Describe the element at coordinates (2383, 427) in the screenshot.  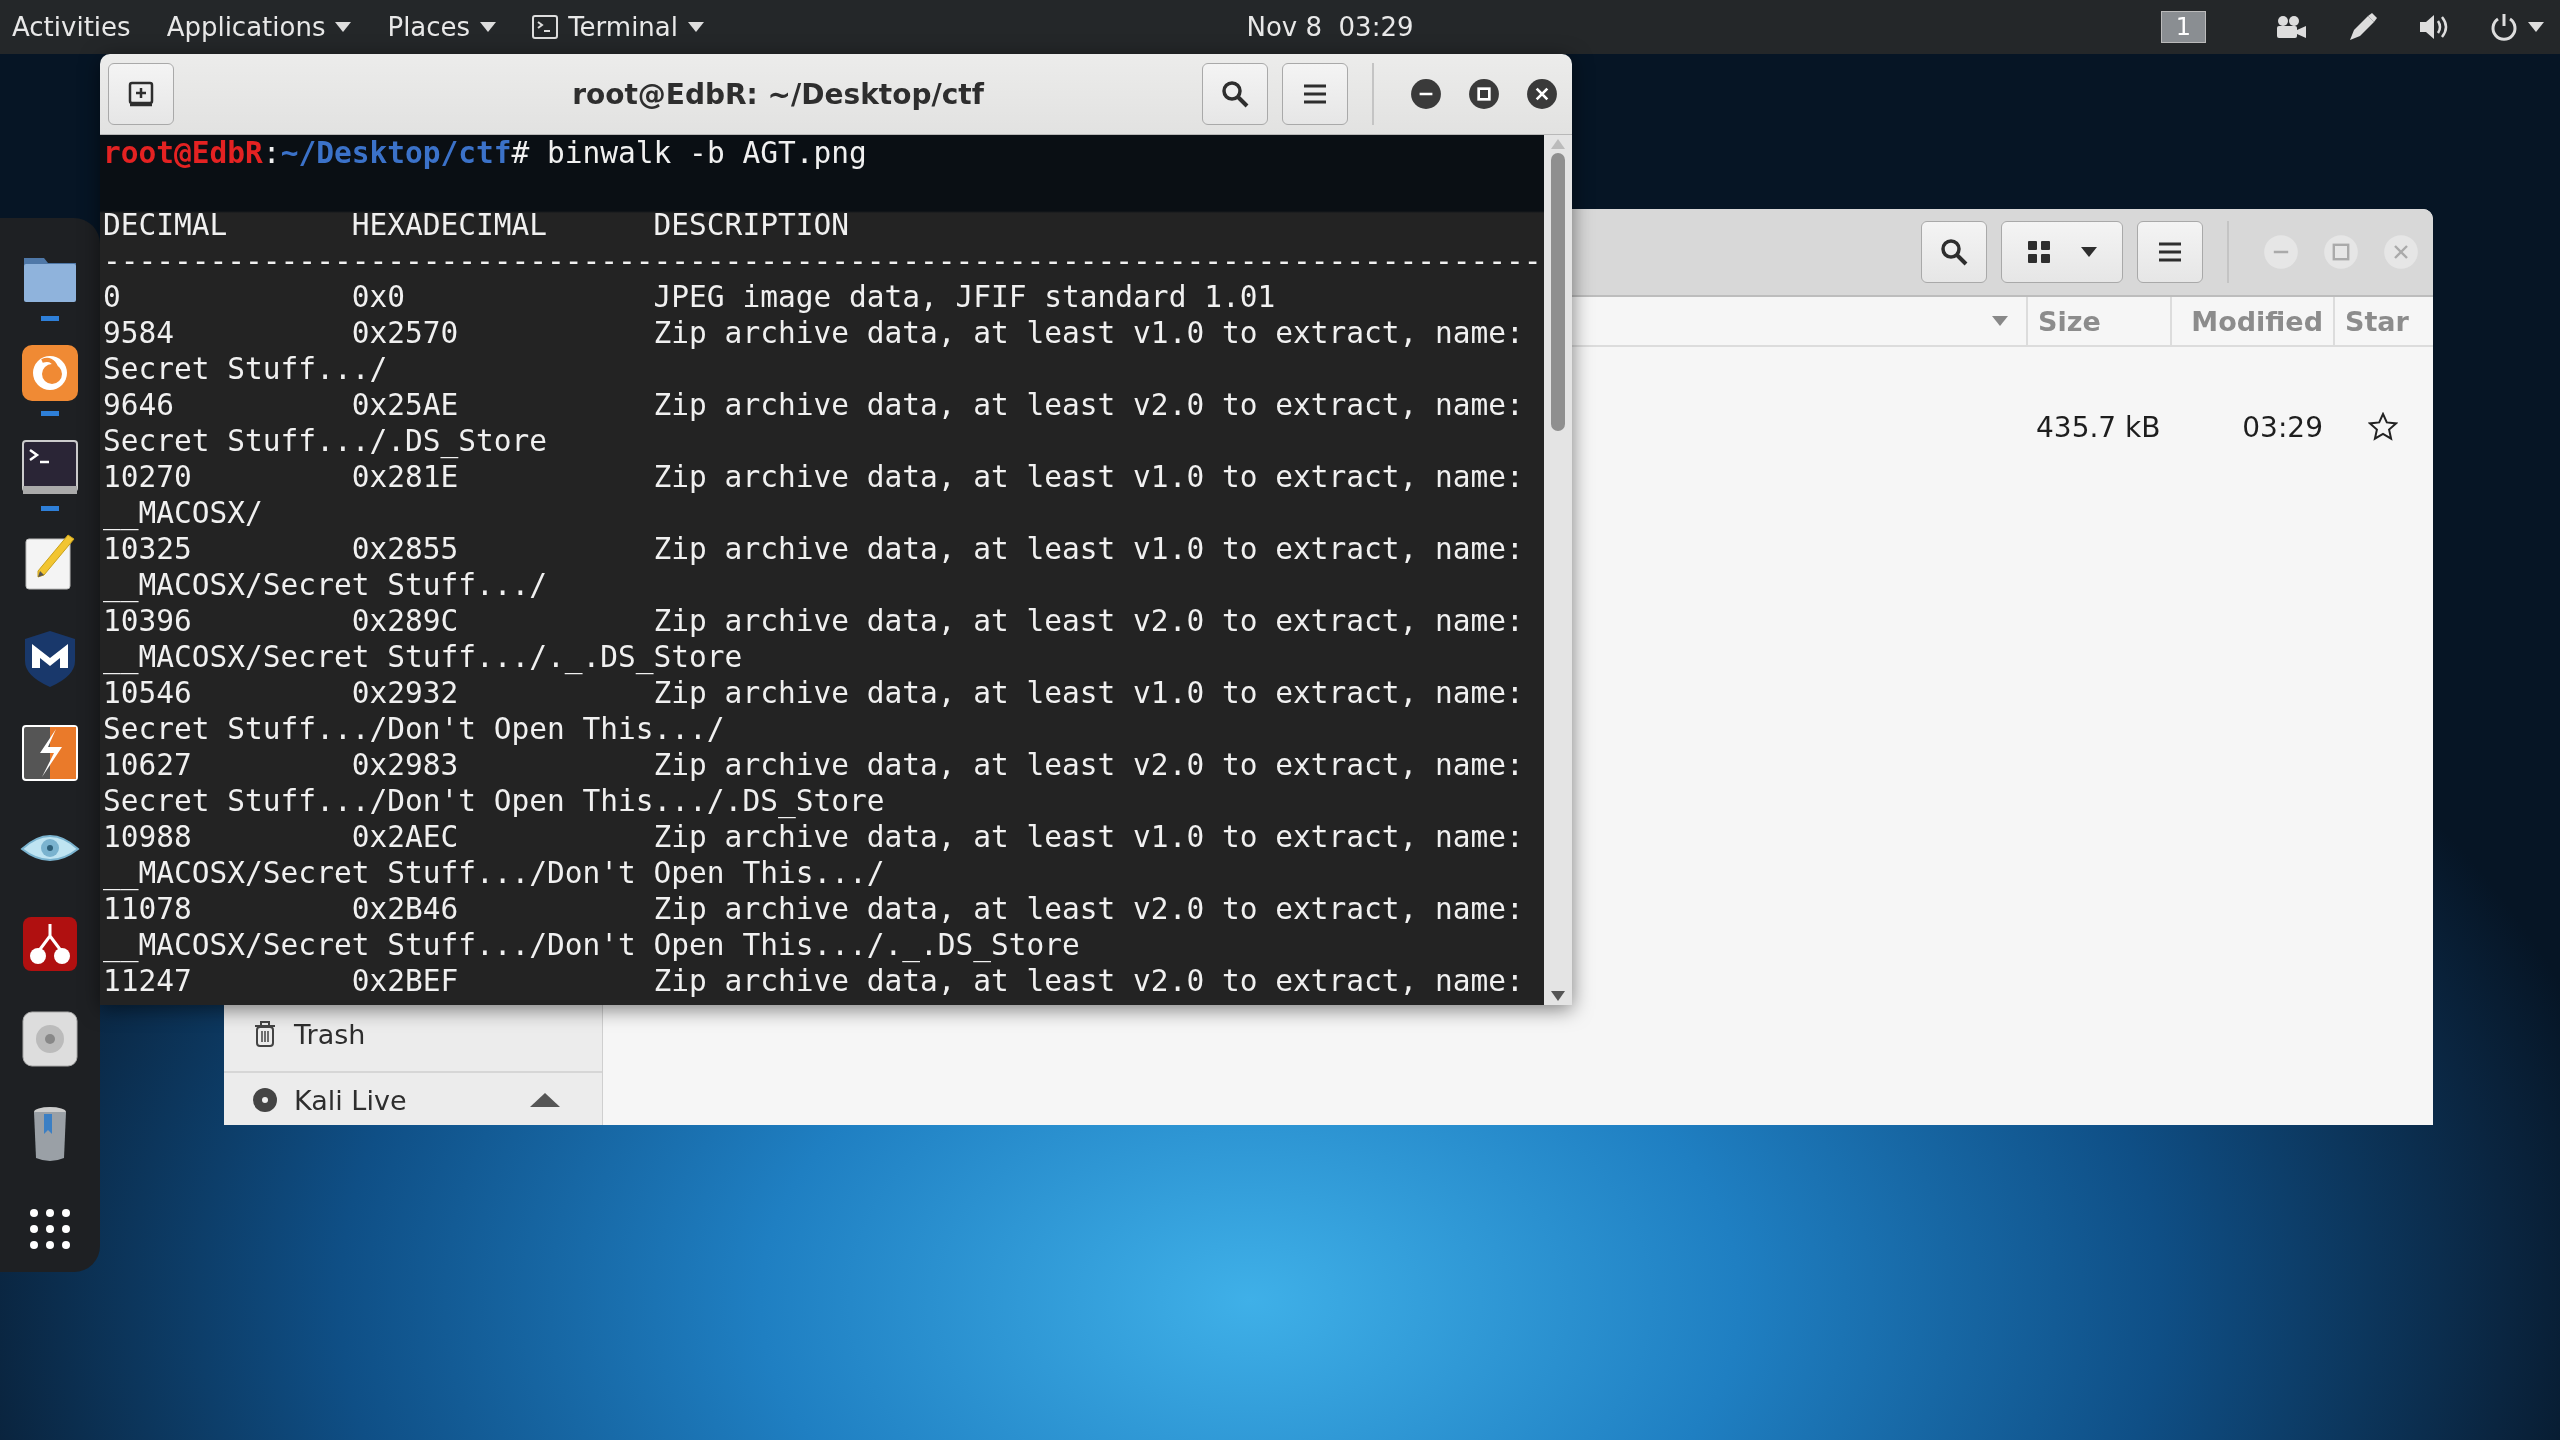
I see `star-icon` at that location.